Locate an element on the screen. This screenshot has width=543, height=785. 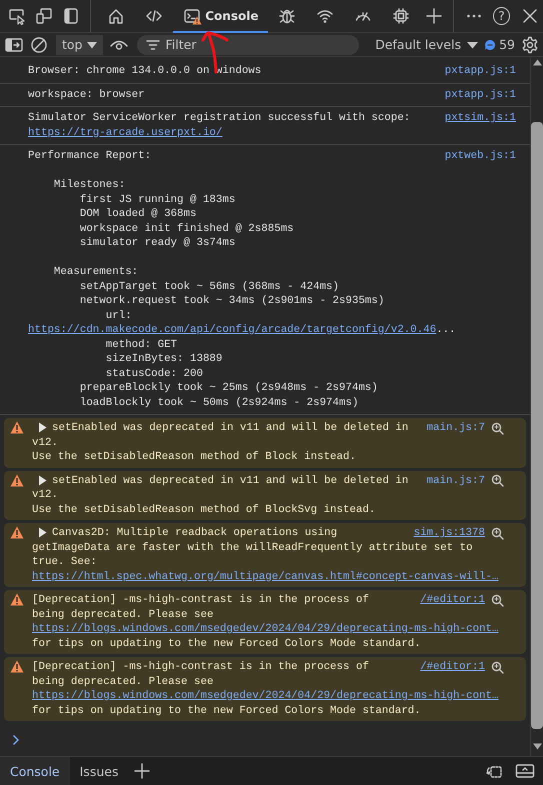
bug-icon is located at coordinates (287, 16).